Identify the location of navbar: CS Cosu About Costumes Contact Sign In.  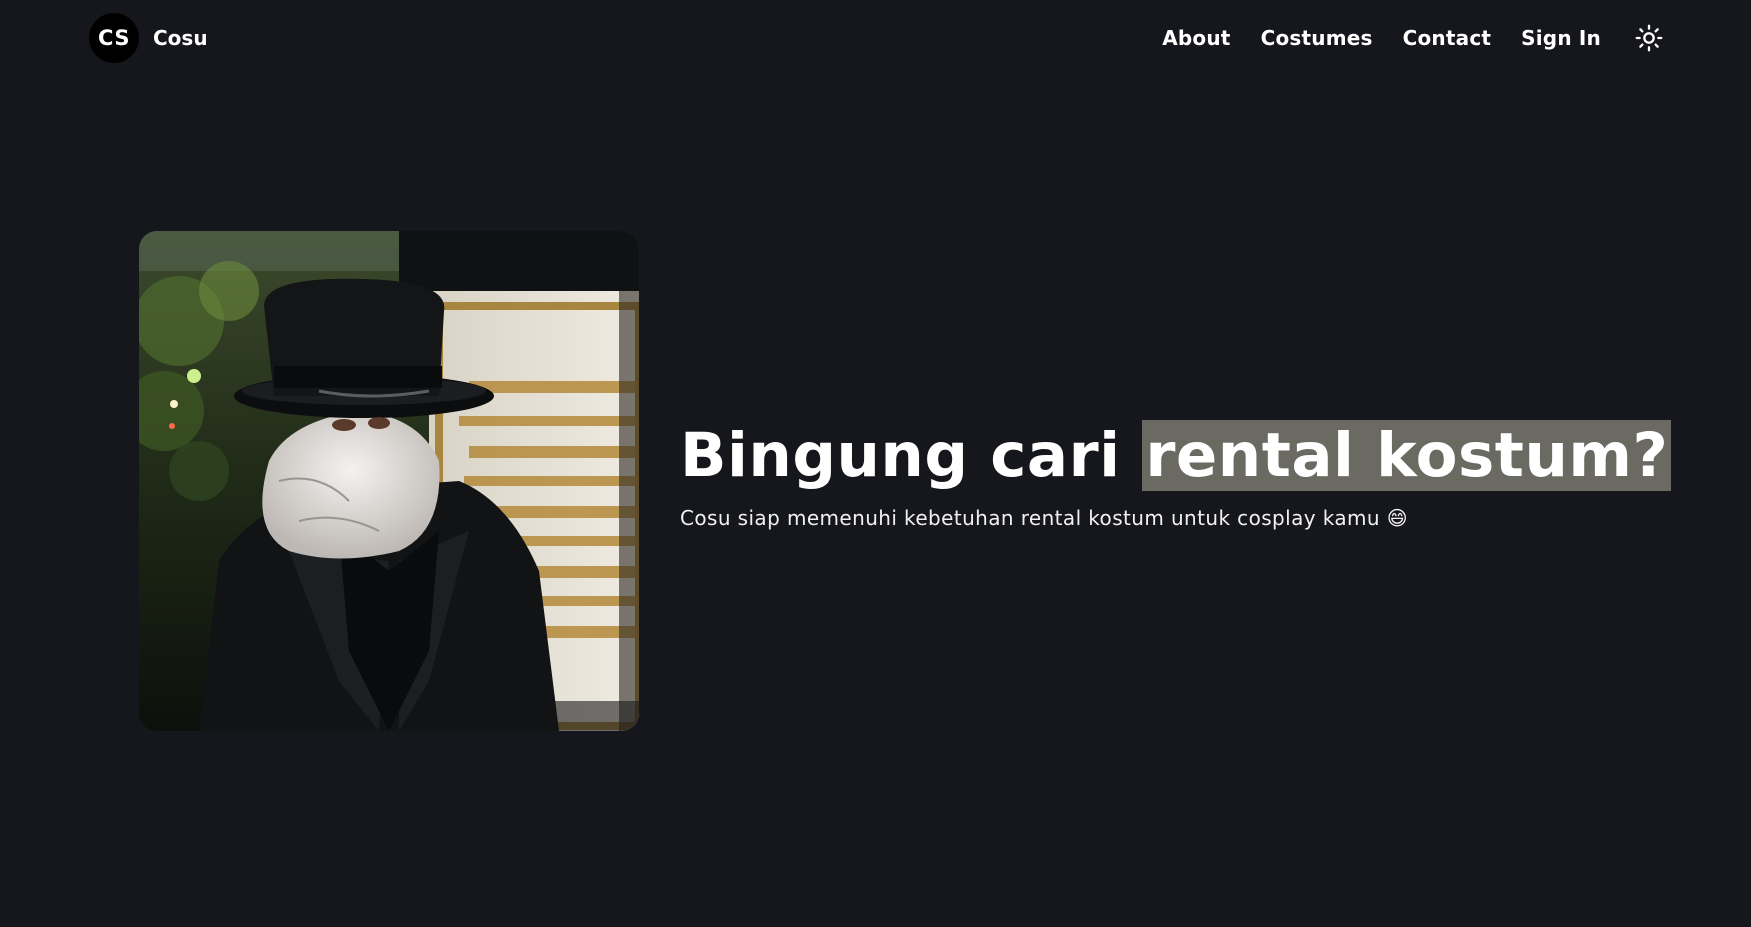
(875, 38).